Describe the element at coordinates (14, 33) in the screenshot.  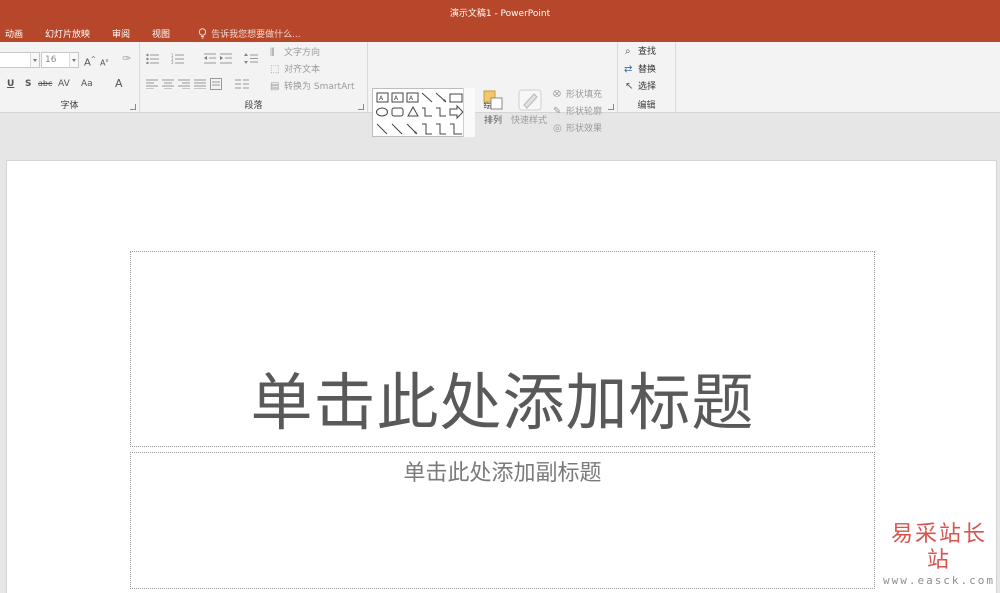
I see `tab-animations: 动画` at that location.